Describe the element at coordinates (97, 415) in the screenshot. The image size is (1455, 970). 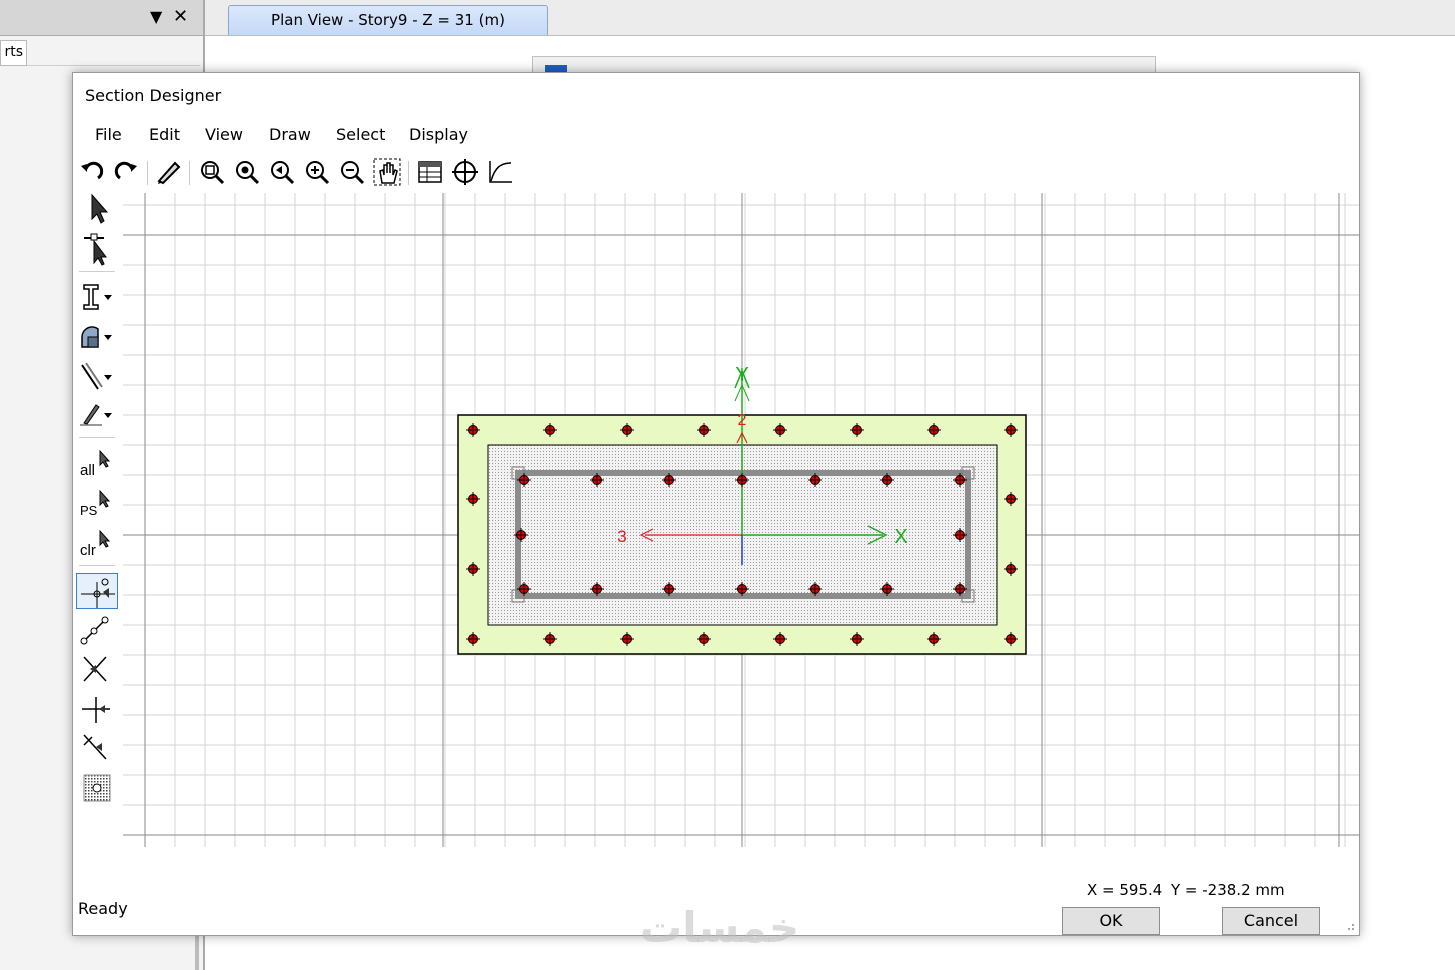
I see `draw-polyline-icon` at that location.